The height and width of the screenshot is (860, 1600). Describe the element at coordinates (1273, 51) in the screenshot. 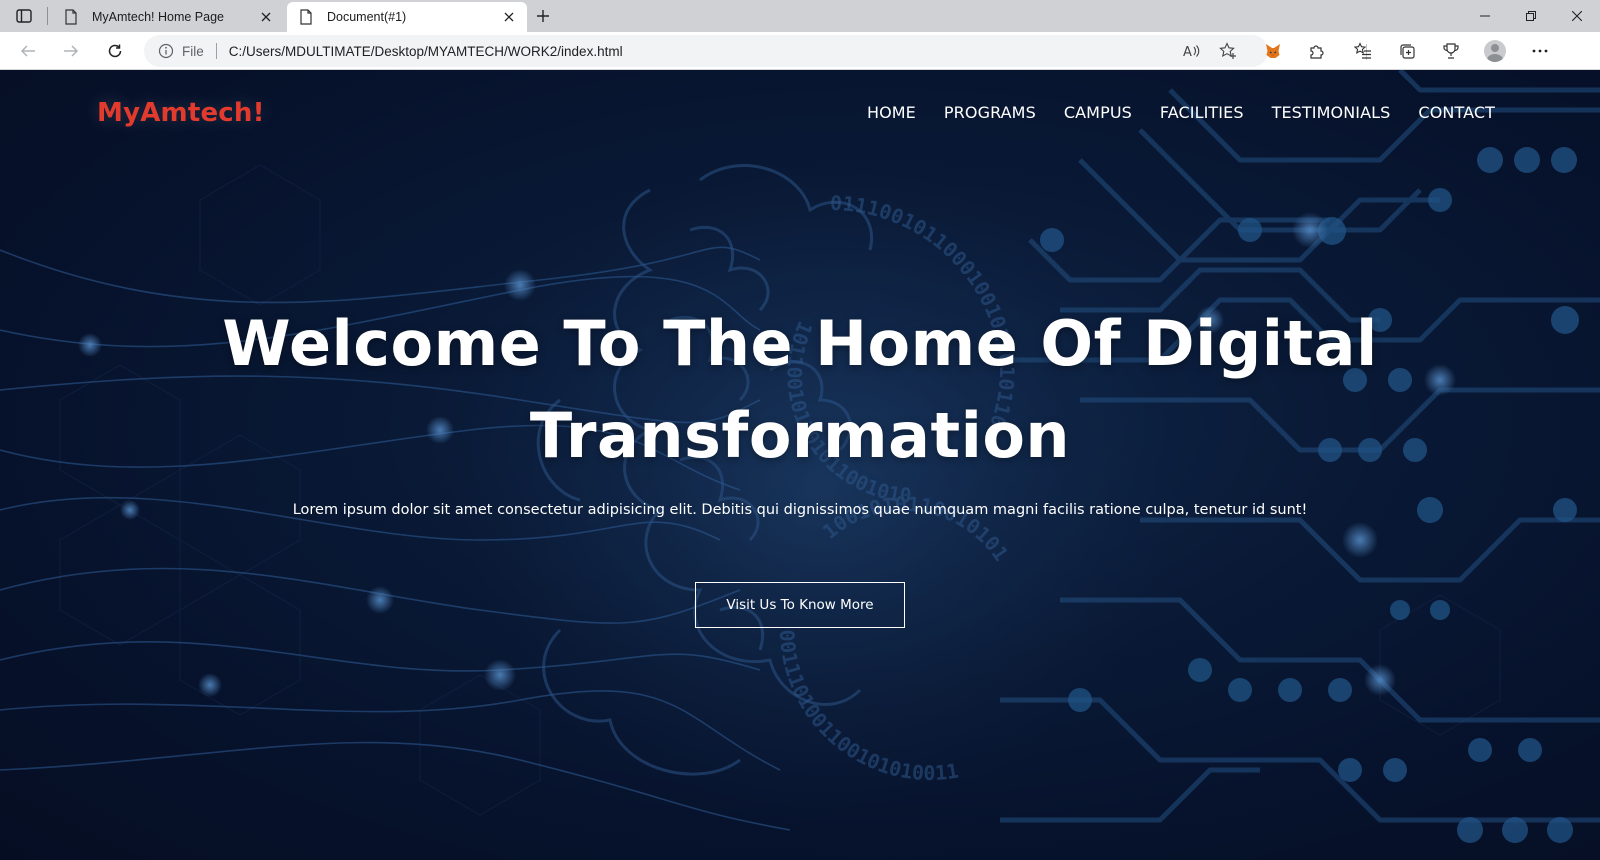

I see `fox-icon` at that location.